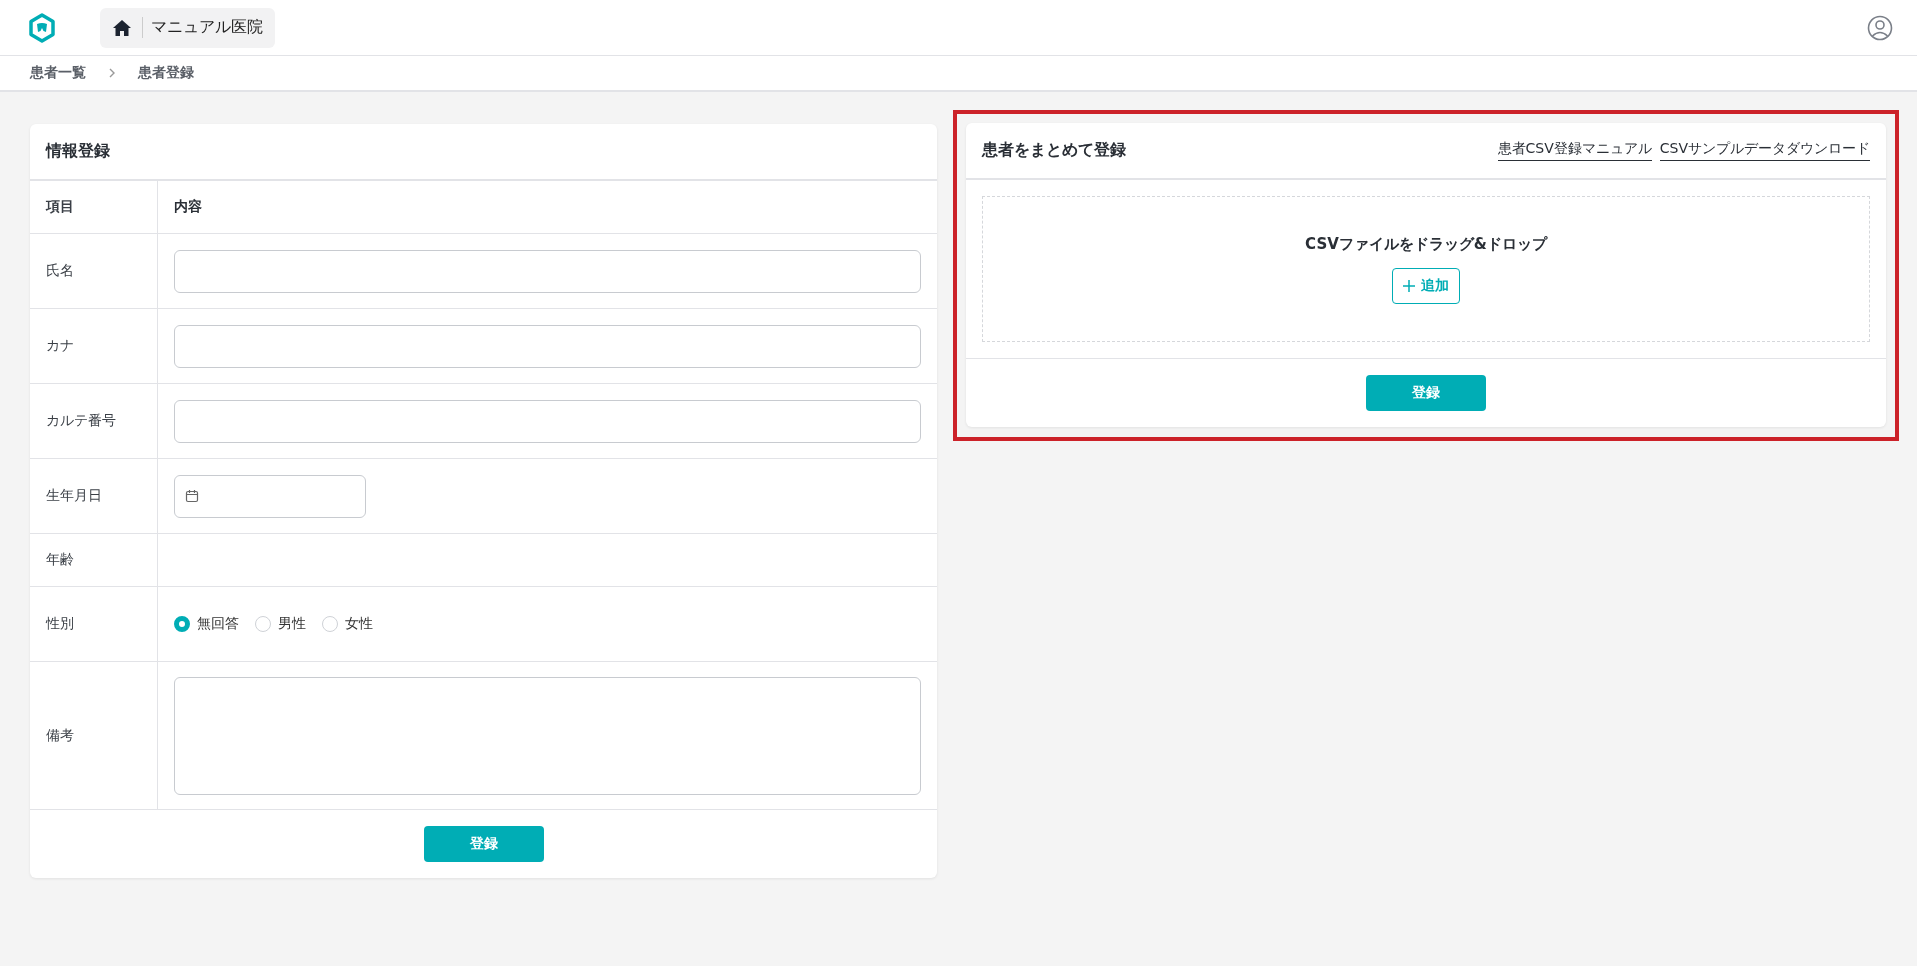 Image resolution: width=1917 pixels, height=966 pixels. I want to click on card-title: 患者をまとめて登録, so click(1054, 150).